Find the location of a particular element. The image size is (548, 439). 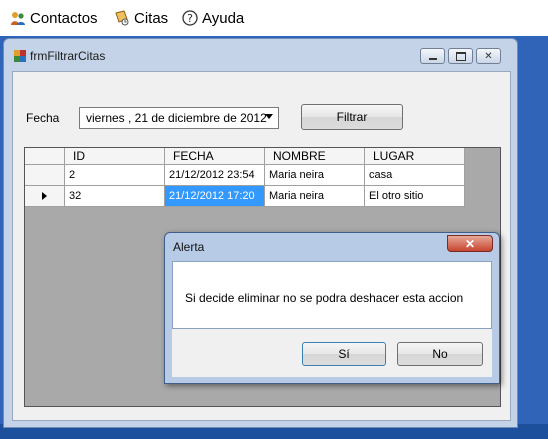

current-row-arrow-icon is located at coordinates (44, 196).